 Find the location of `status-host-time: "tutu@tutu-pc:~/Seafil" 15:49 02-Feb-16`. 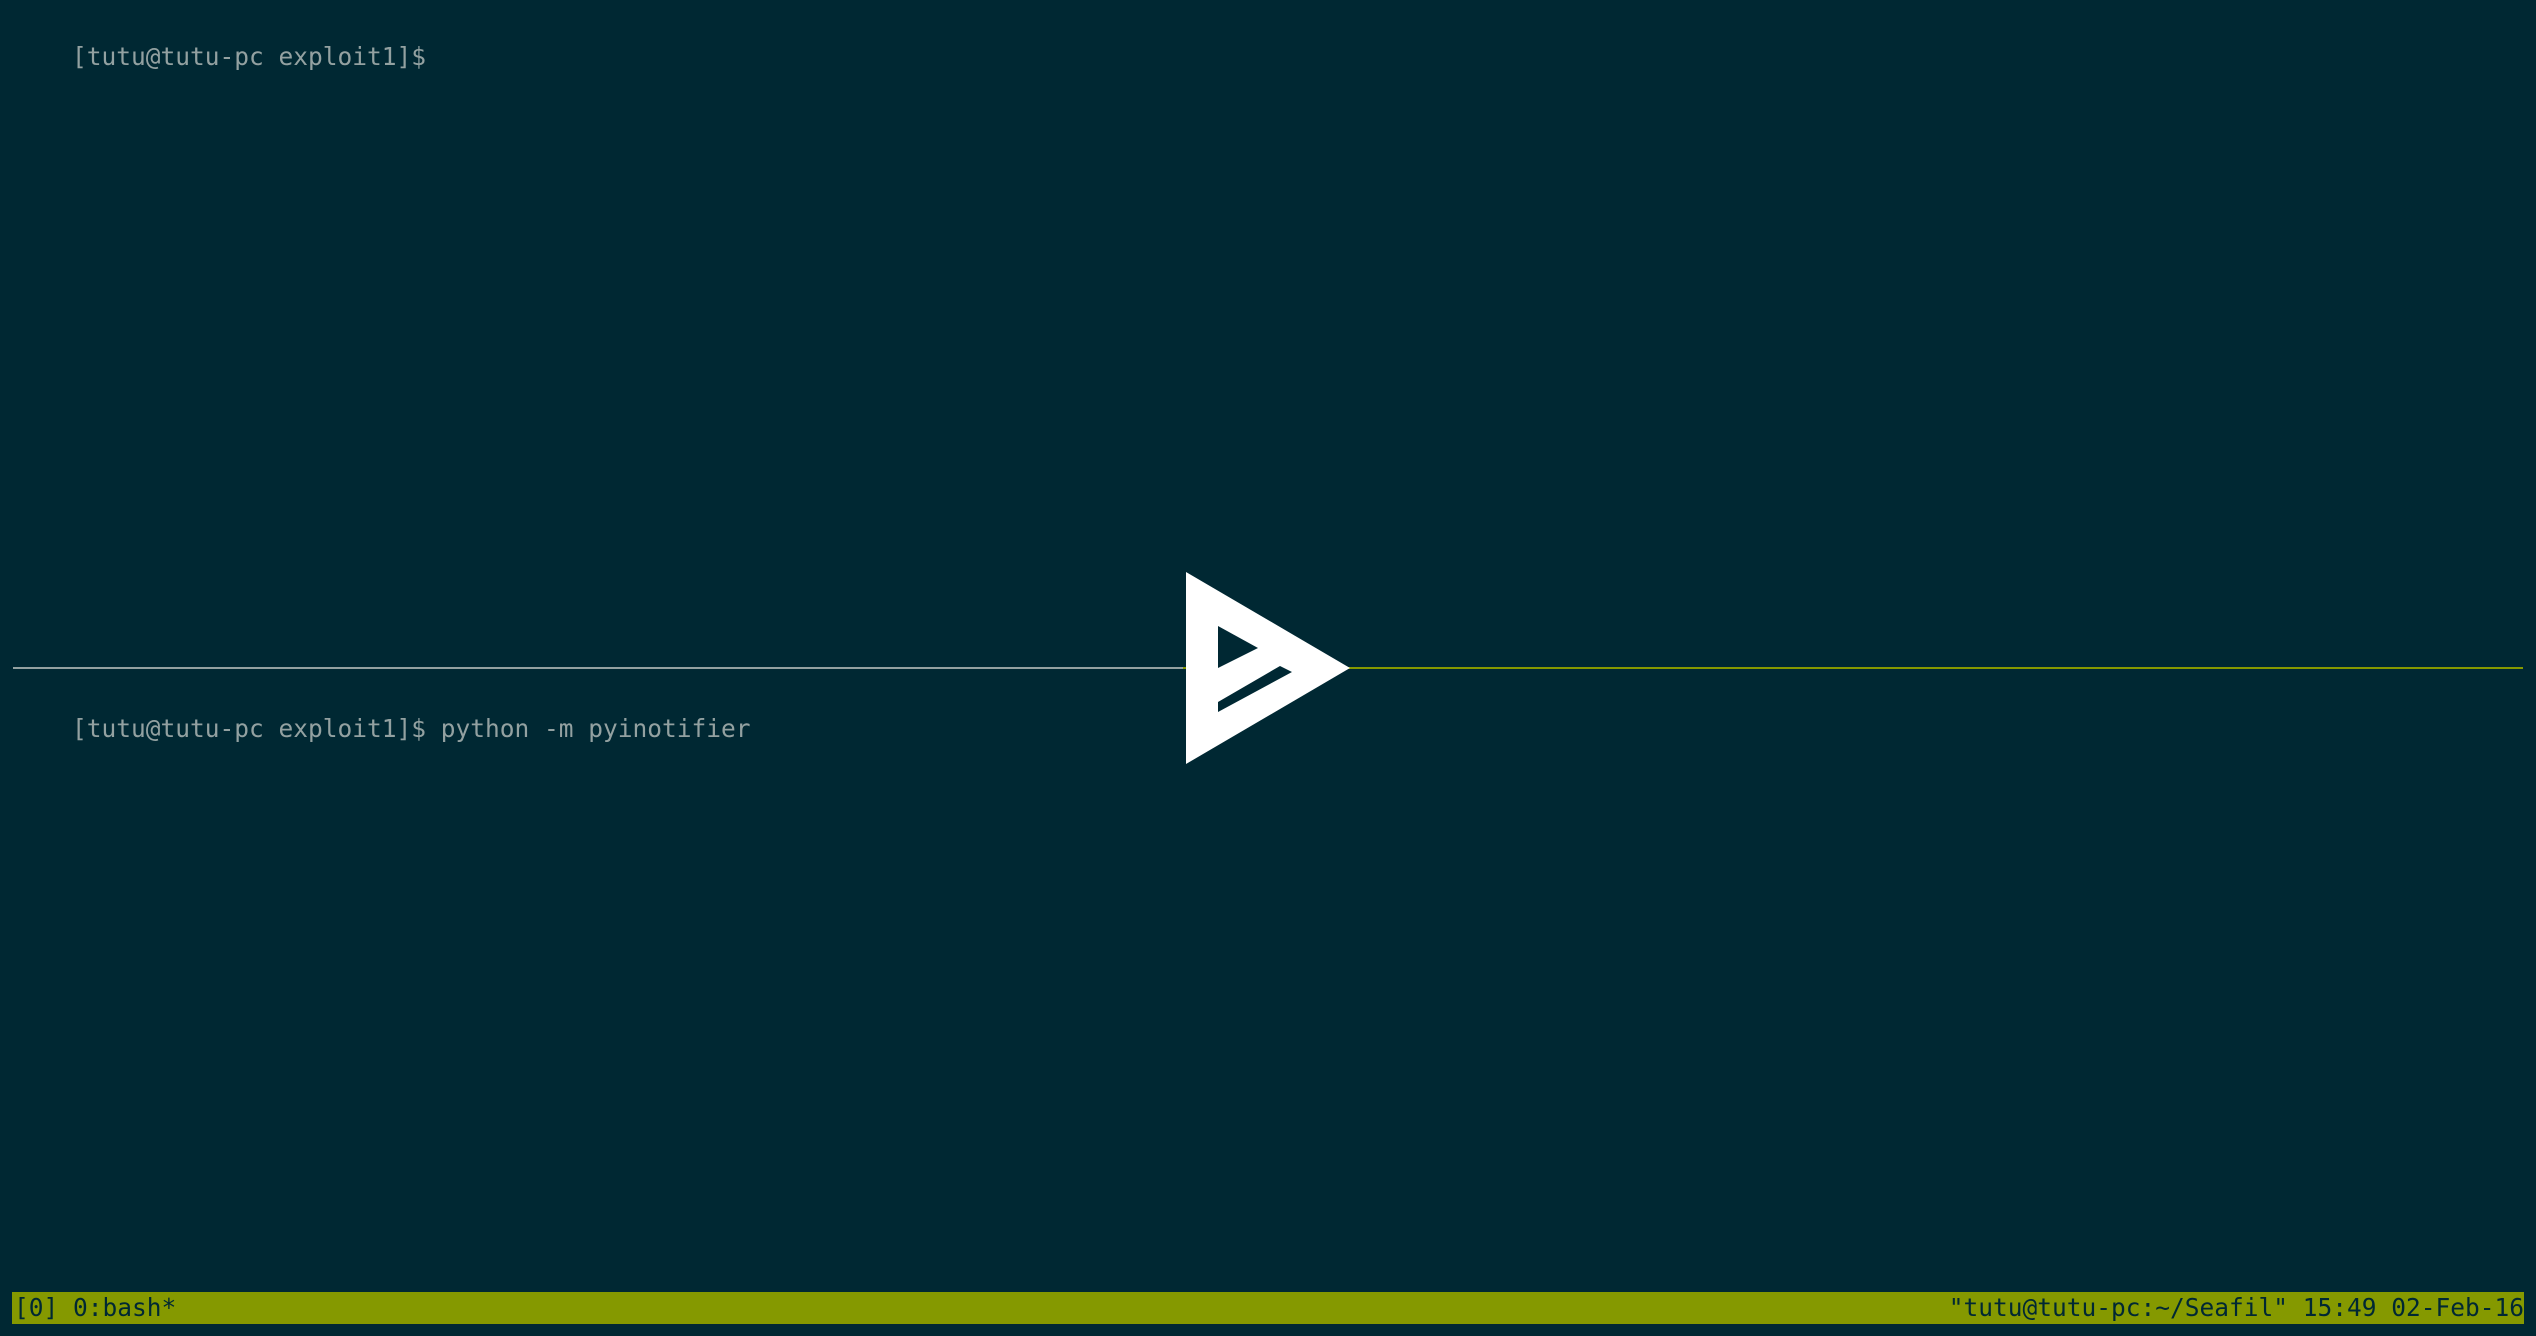

status-host-time: "tutu@tutu-pc:~/Seafil" 15:49 02-Feb-16 is located at coordinates (2236, 1307).